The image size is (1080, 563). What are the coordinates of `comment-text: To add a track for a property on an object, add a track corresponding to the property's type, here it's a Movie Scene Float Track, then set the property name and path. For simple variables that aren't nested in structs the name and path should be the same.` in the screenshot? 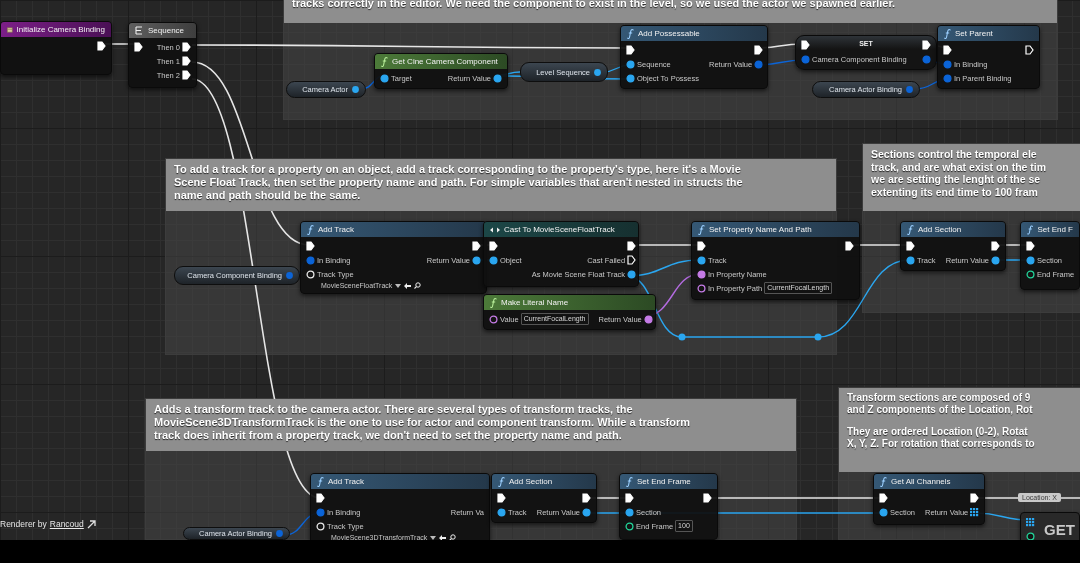 It's located at (459, 183).